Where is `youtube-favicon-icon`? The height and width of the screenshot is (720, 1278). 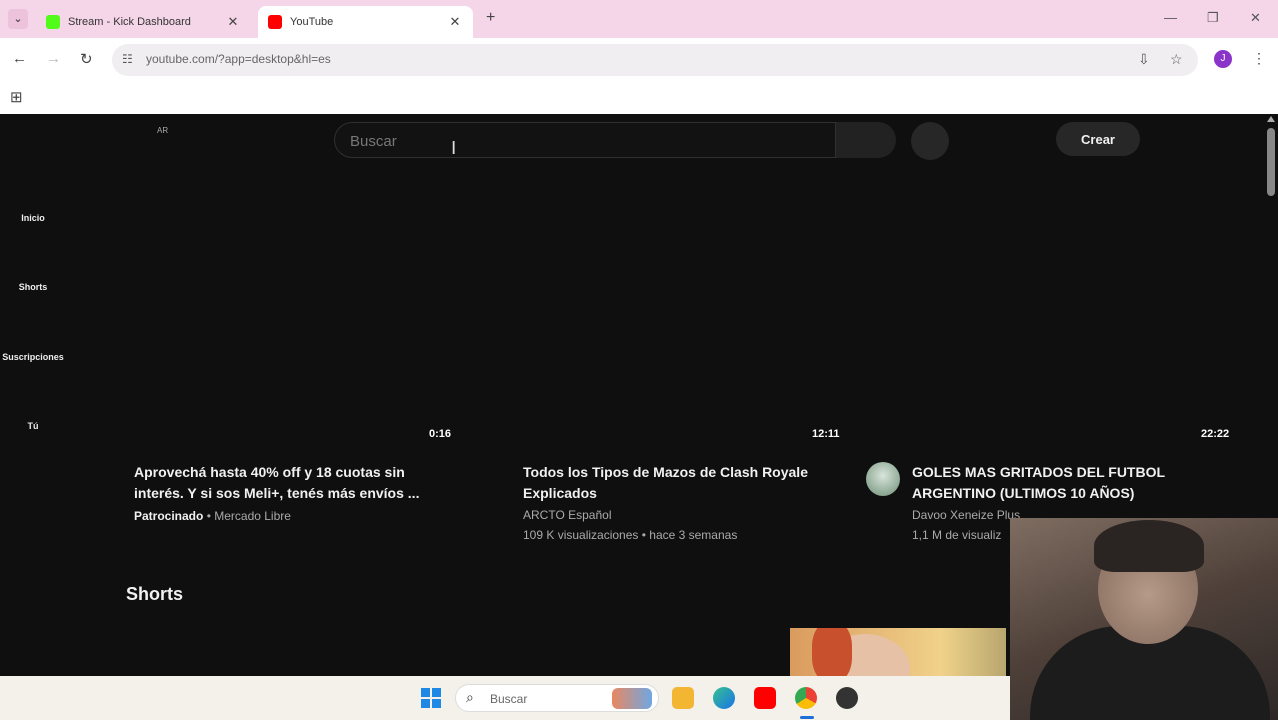 youtube-favicon-icon is located at coordinates (275, 22).